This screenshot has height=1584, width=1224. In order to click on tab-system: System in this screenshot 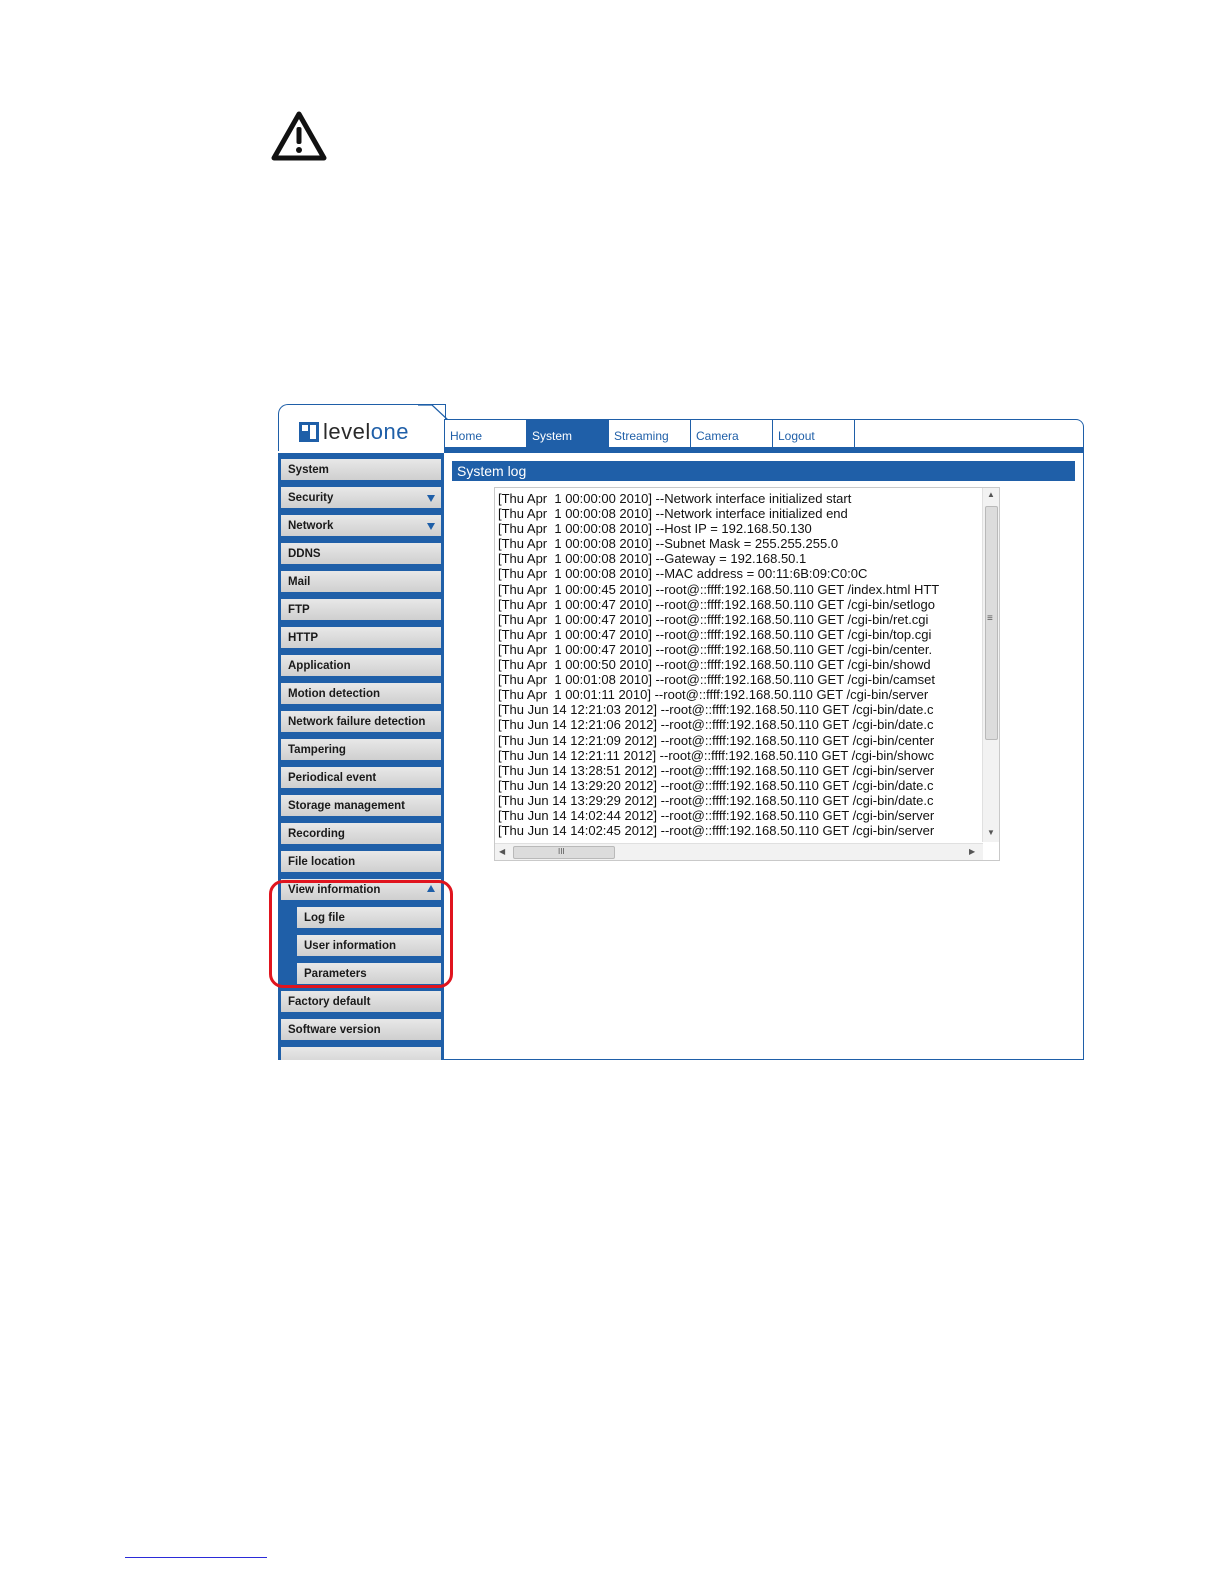, I will do `click(568, 434)`.